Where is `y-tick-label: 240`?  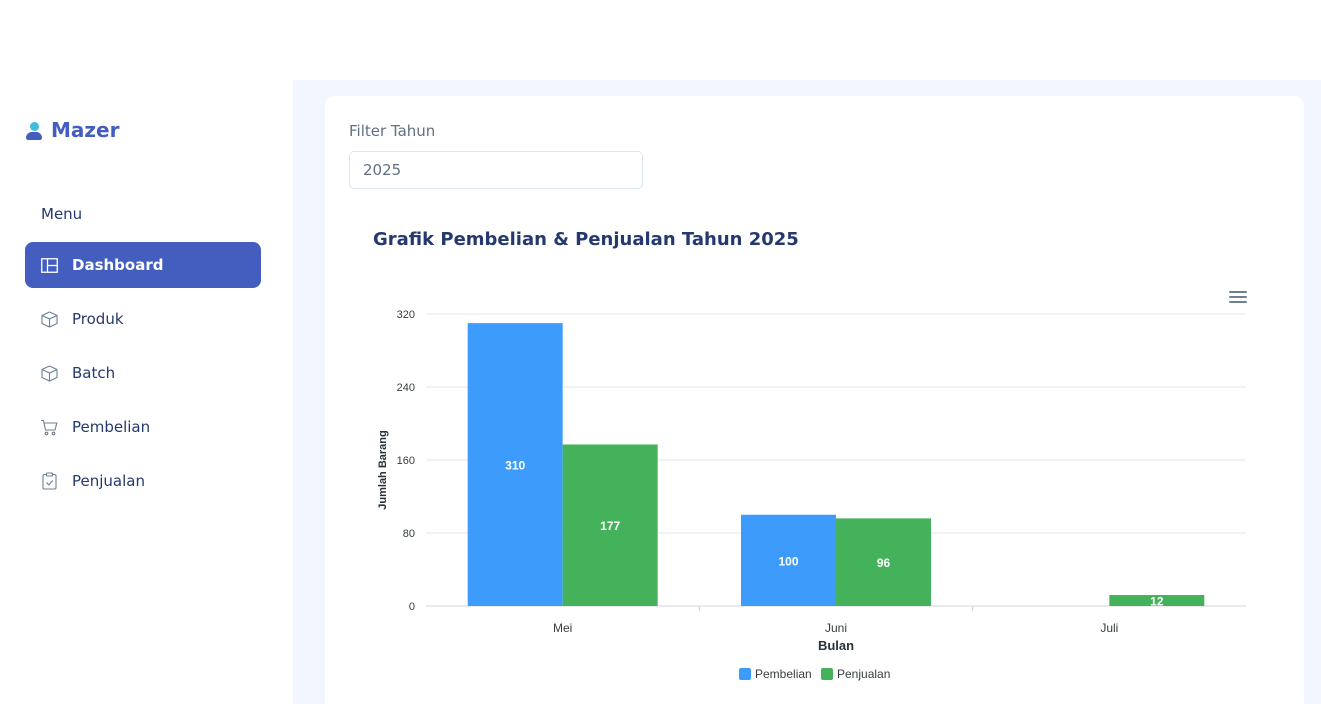 y-tick-label: 240 is located at coordinates (406, 388).